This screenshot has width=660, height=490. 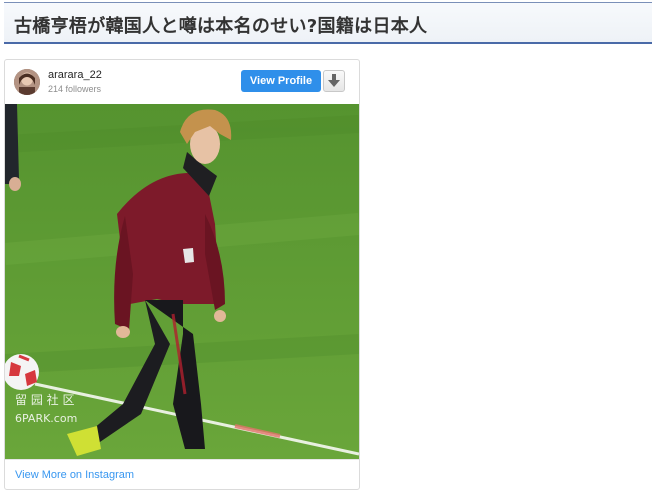 I want to click on follower-count: 214 followers, so click(x=75, y=89).